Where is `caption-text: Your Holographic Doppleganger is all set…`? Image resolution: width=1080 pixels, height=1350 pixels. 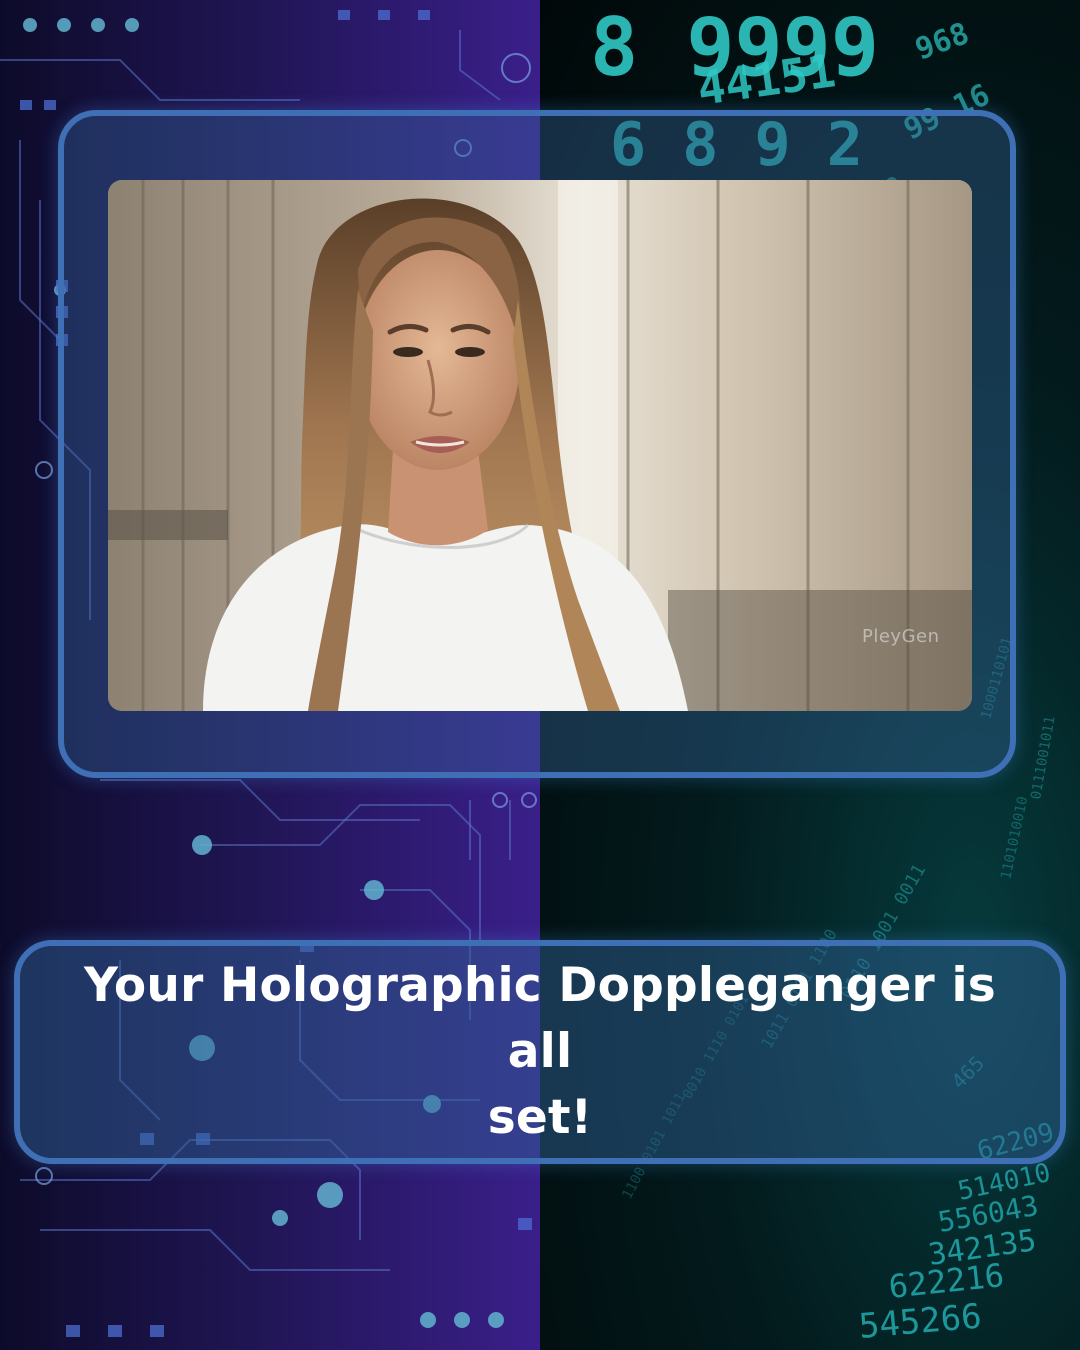
caption-text: Your Holographic Doppleganger is all set… is located at coordinates (540, 1052).